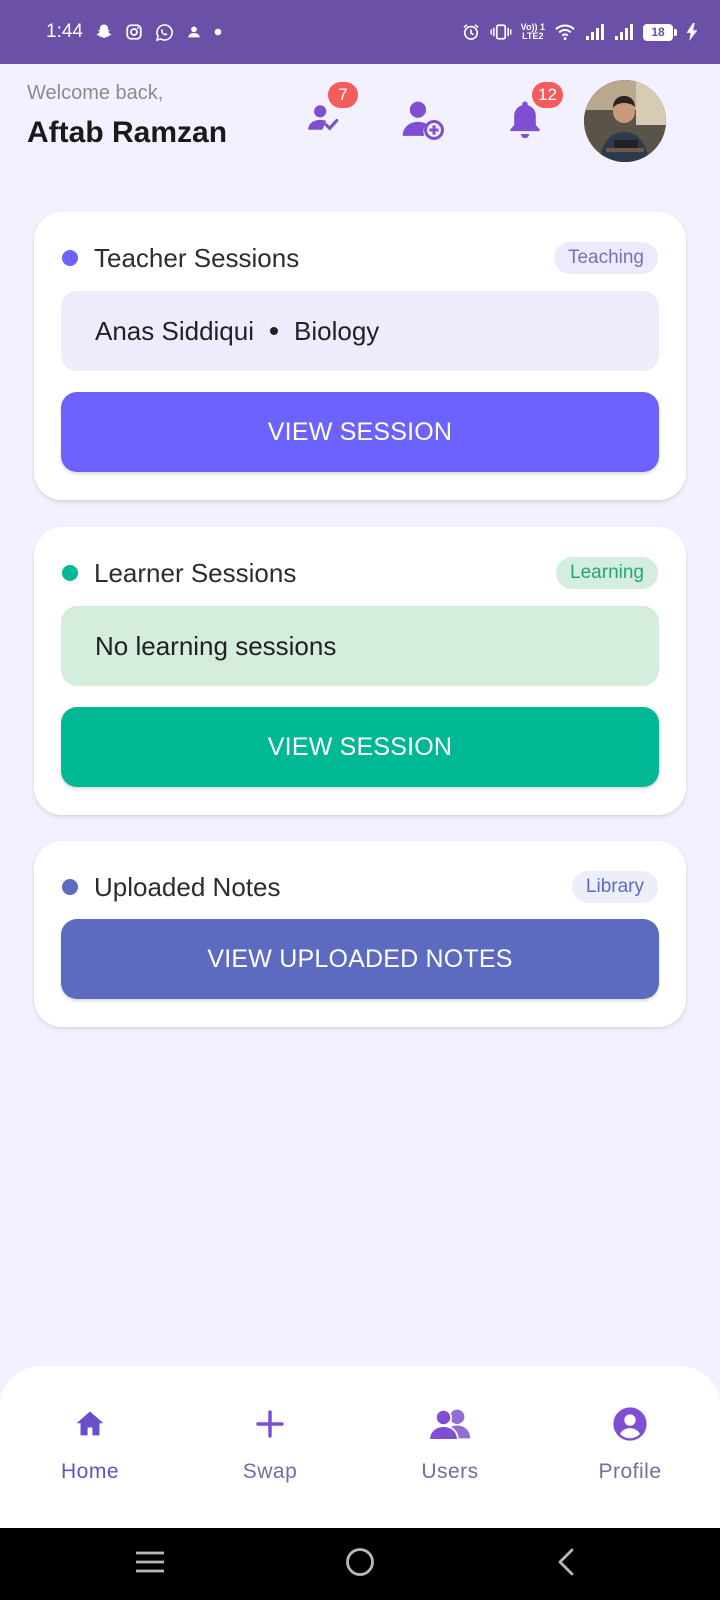 The image size is (720, 1600). Describe the element at coordinates (630, 1424) in the screenshot. I see `account-circle-icon` at that location.